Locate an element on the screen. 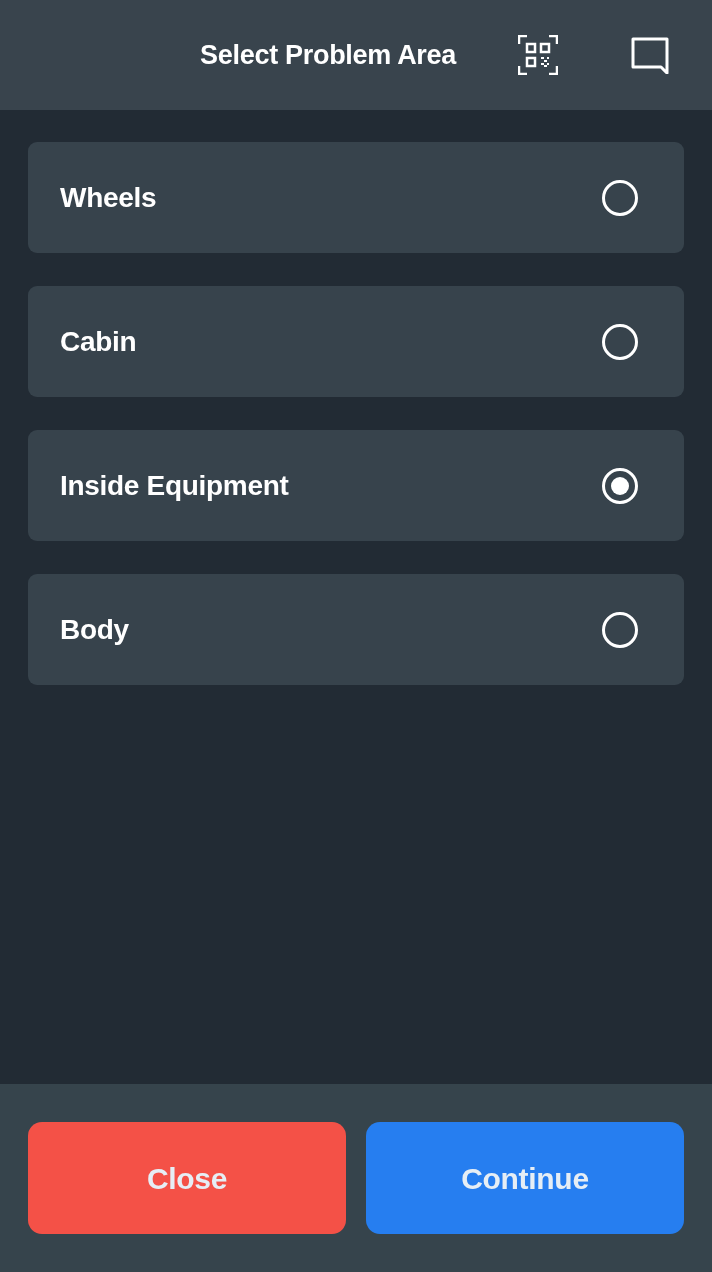  message-button is located at coordinates (650, 55).